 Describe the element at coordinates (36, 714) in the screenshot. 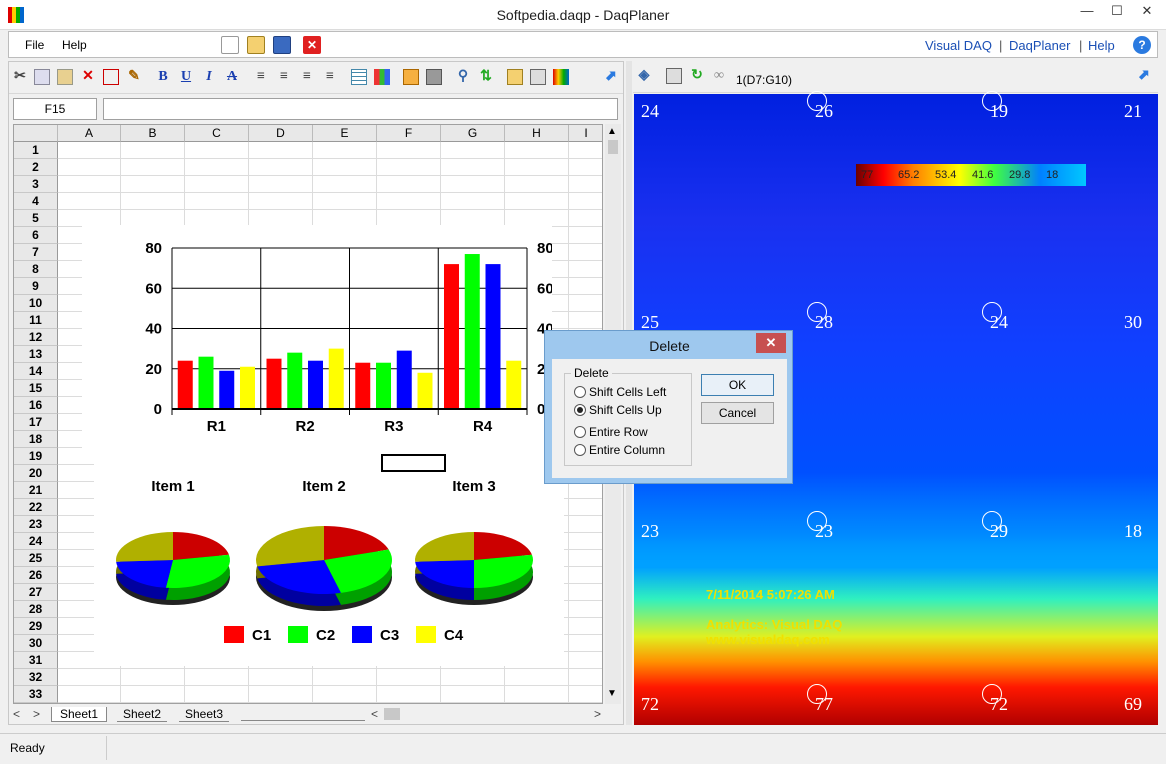

I see `tab-scroll-right-icon: >` at that location.